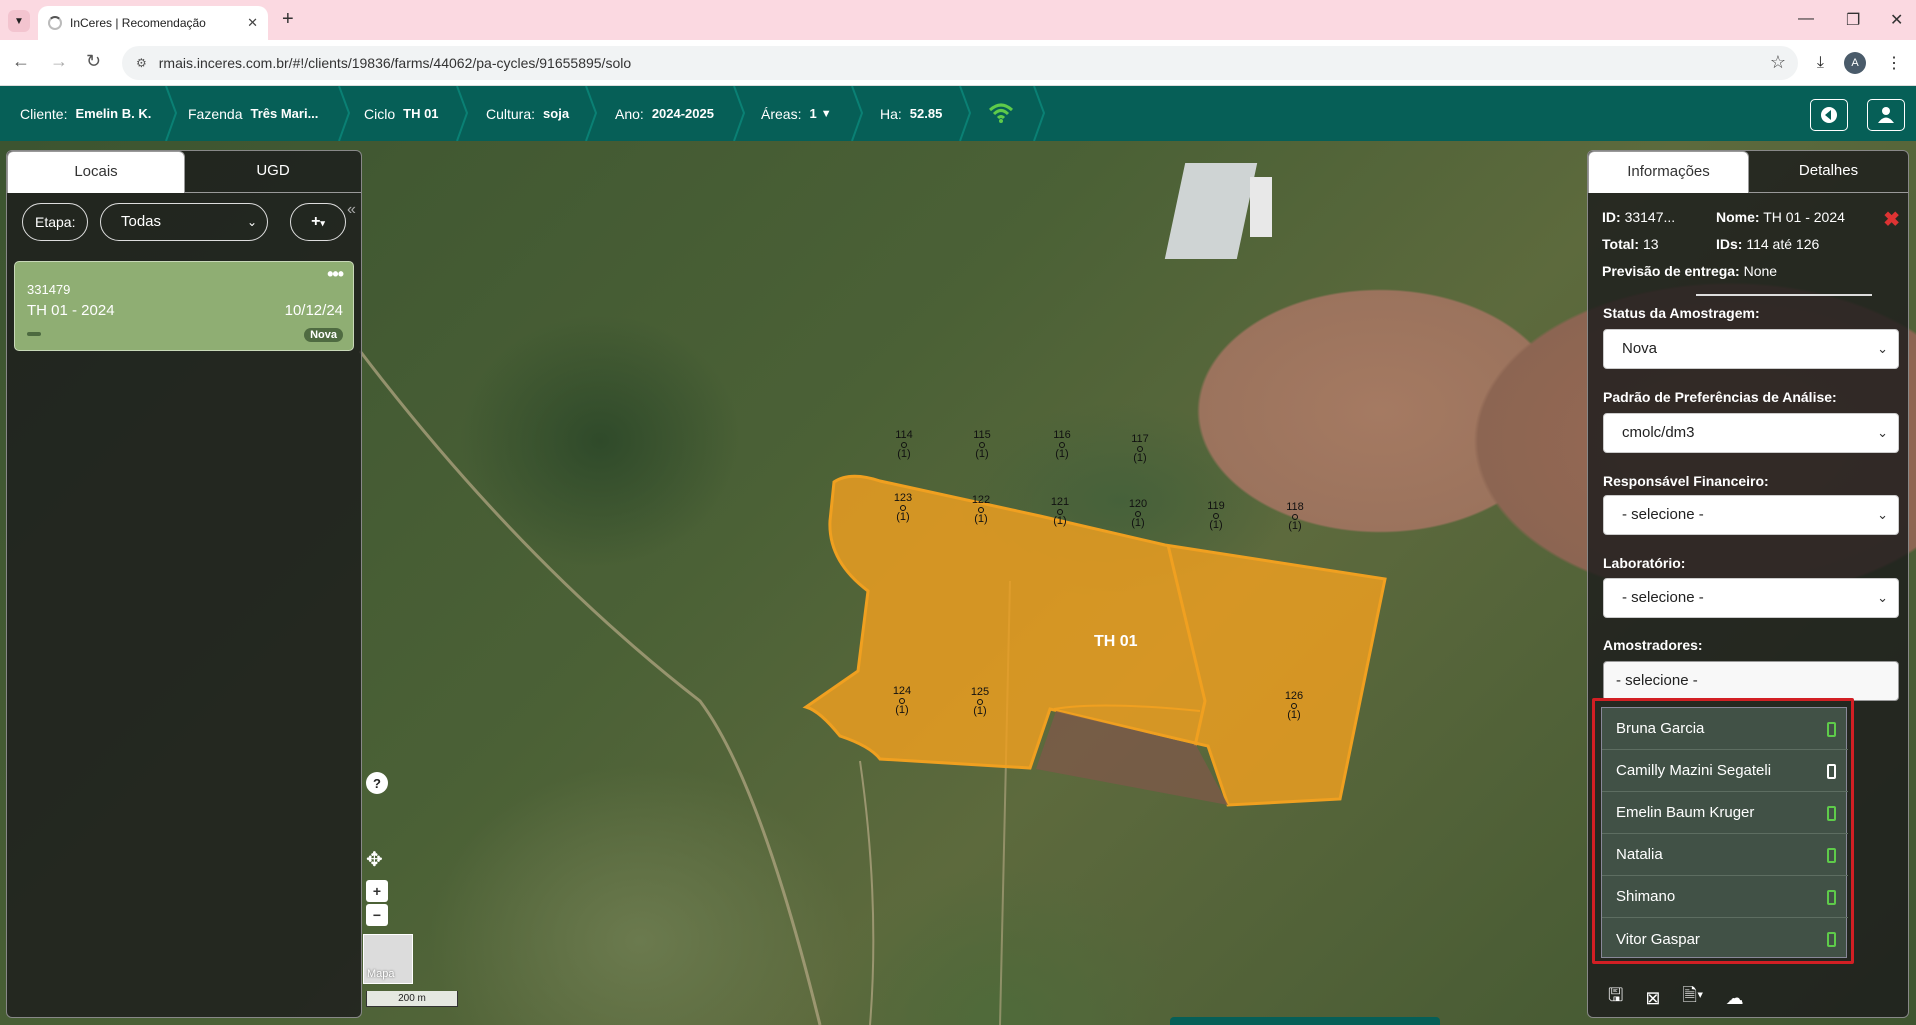  What do you see at coordinates (980, 702) in the screenshot?
I see `sample-point: 125 (1)` at bounding box center [980, 702].